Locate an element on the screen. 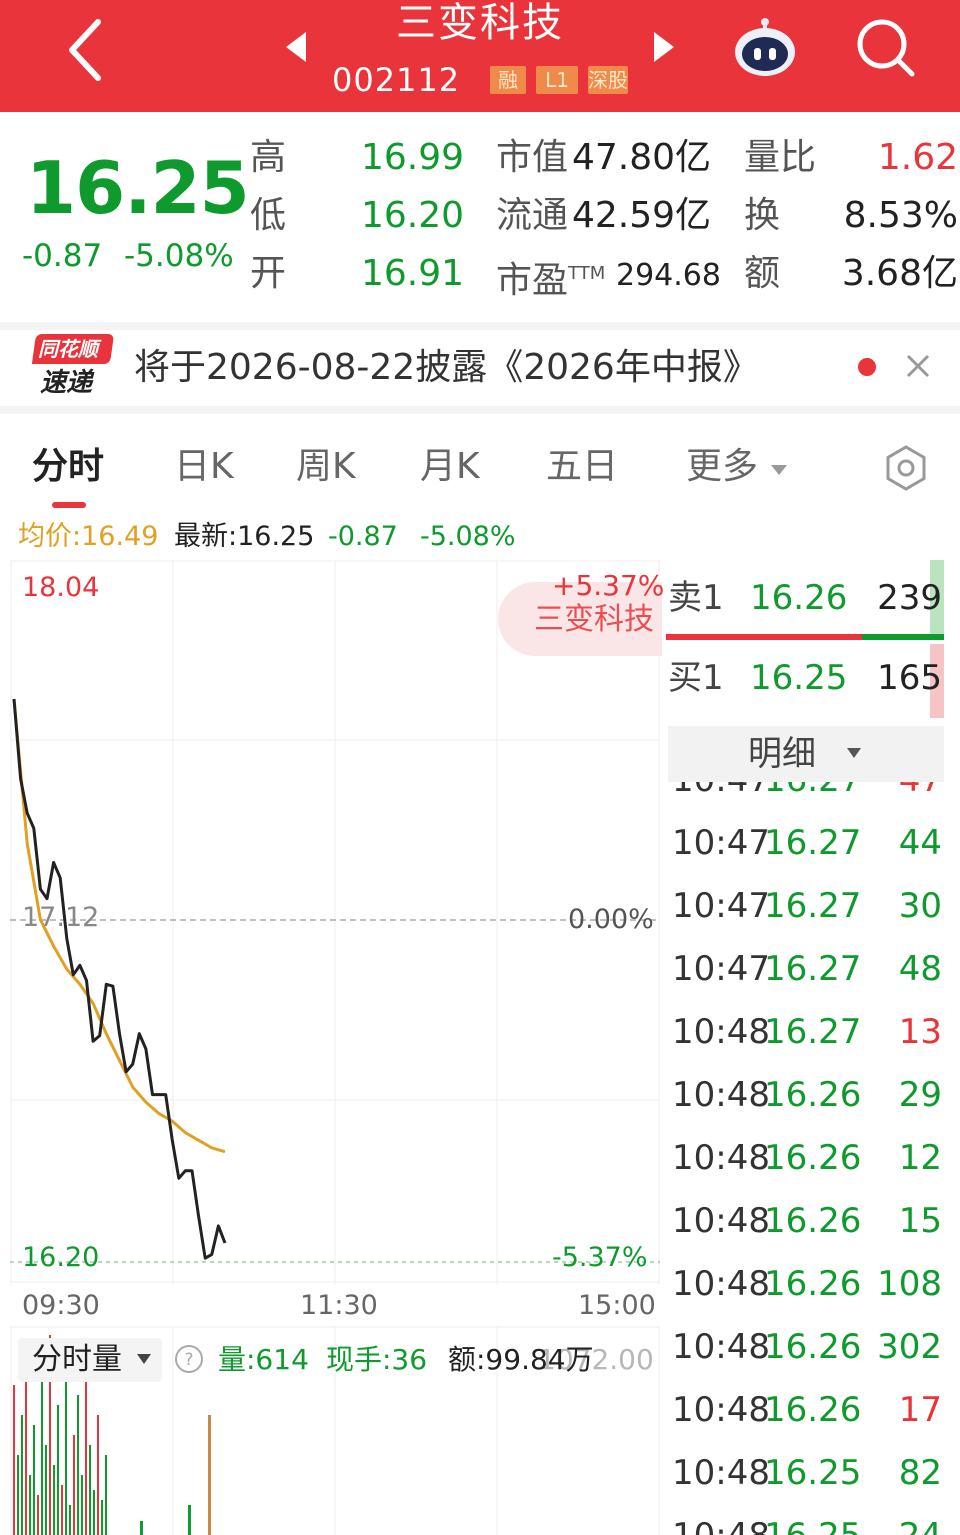 This screenshot has width=960, height=1535. stock-code: 002112 is located at coordinates (396, 80).